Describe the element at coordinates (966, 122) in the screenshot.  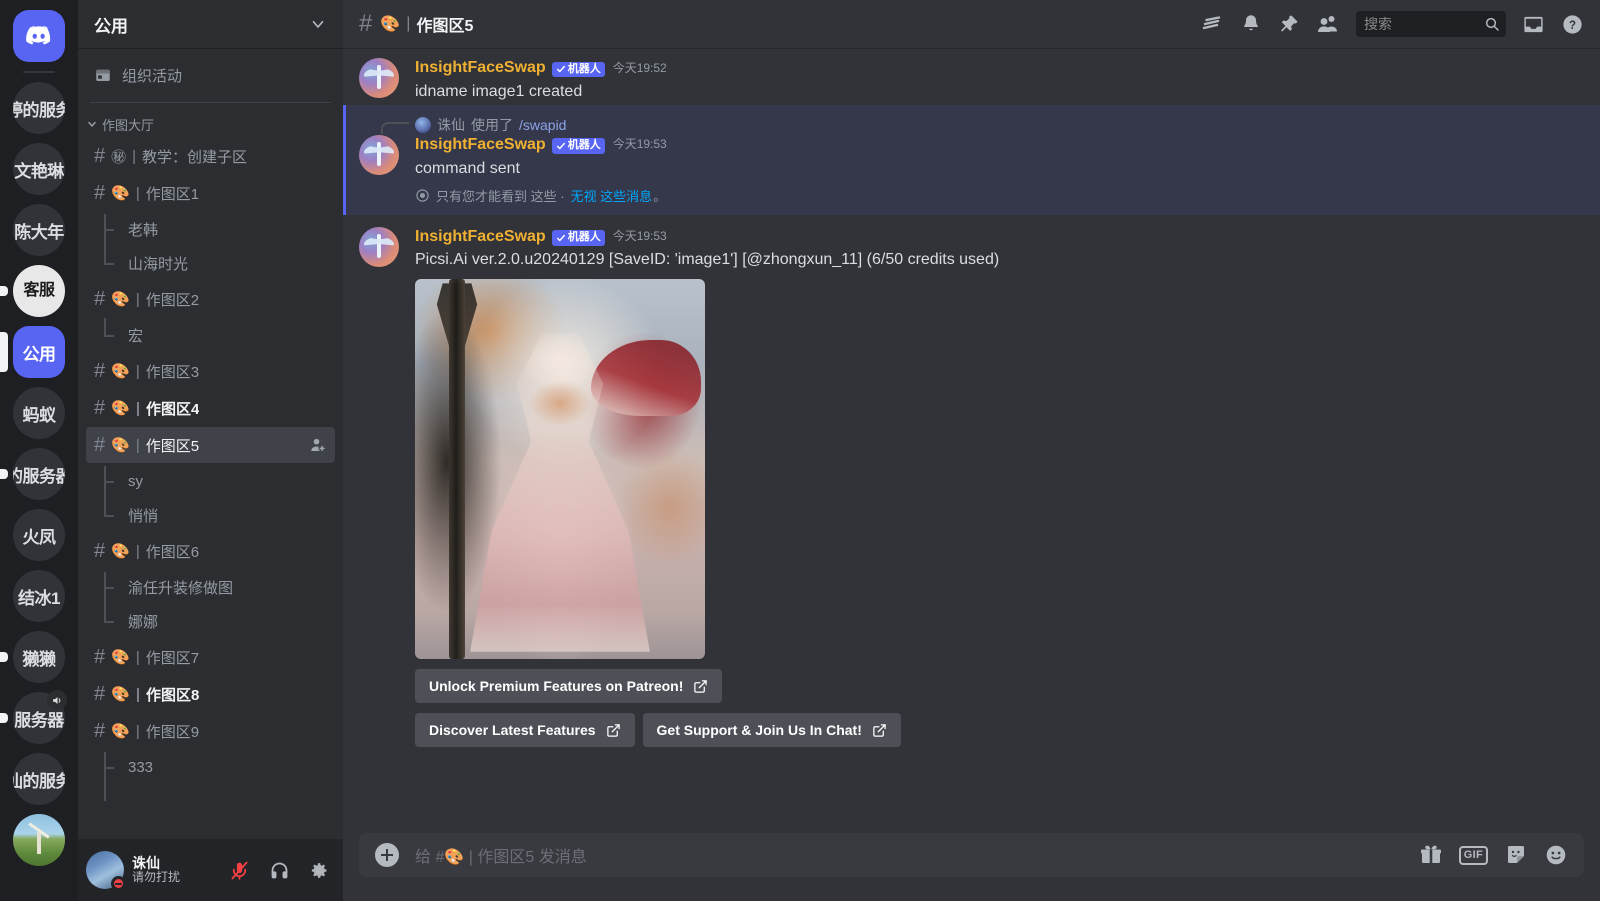
I see `command-reference: 诛仙 使用了/swapid` at that location.